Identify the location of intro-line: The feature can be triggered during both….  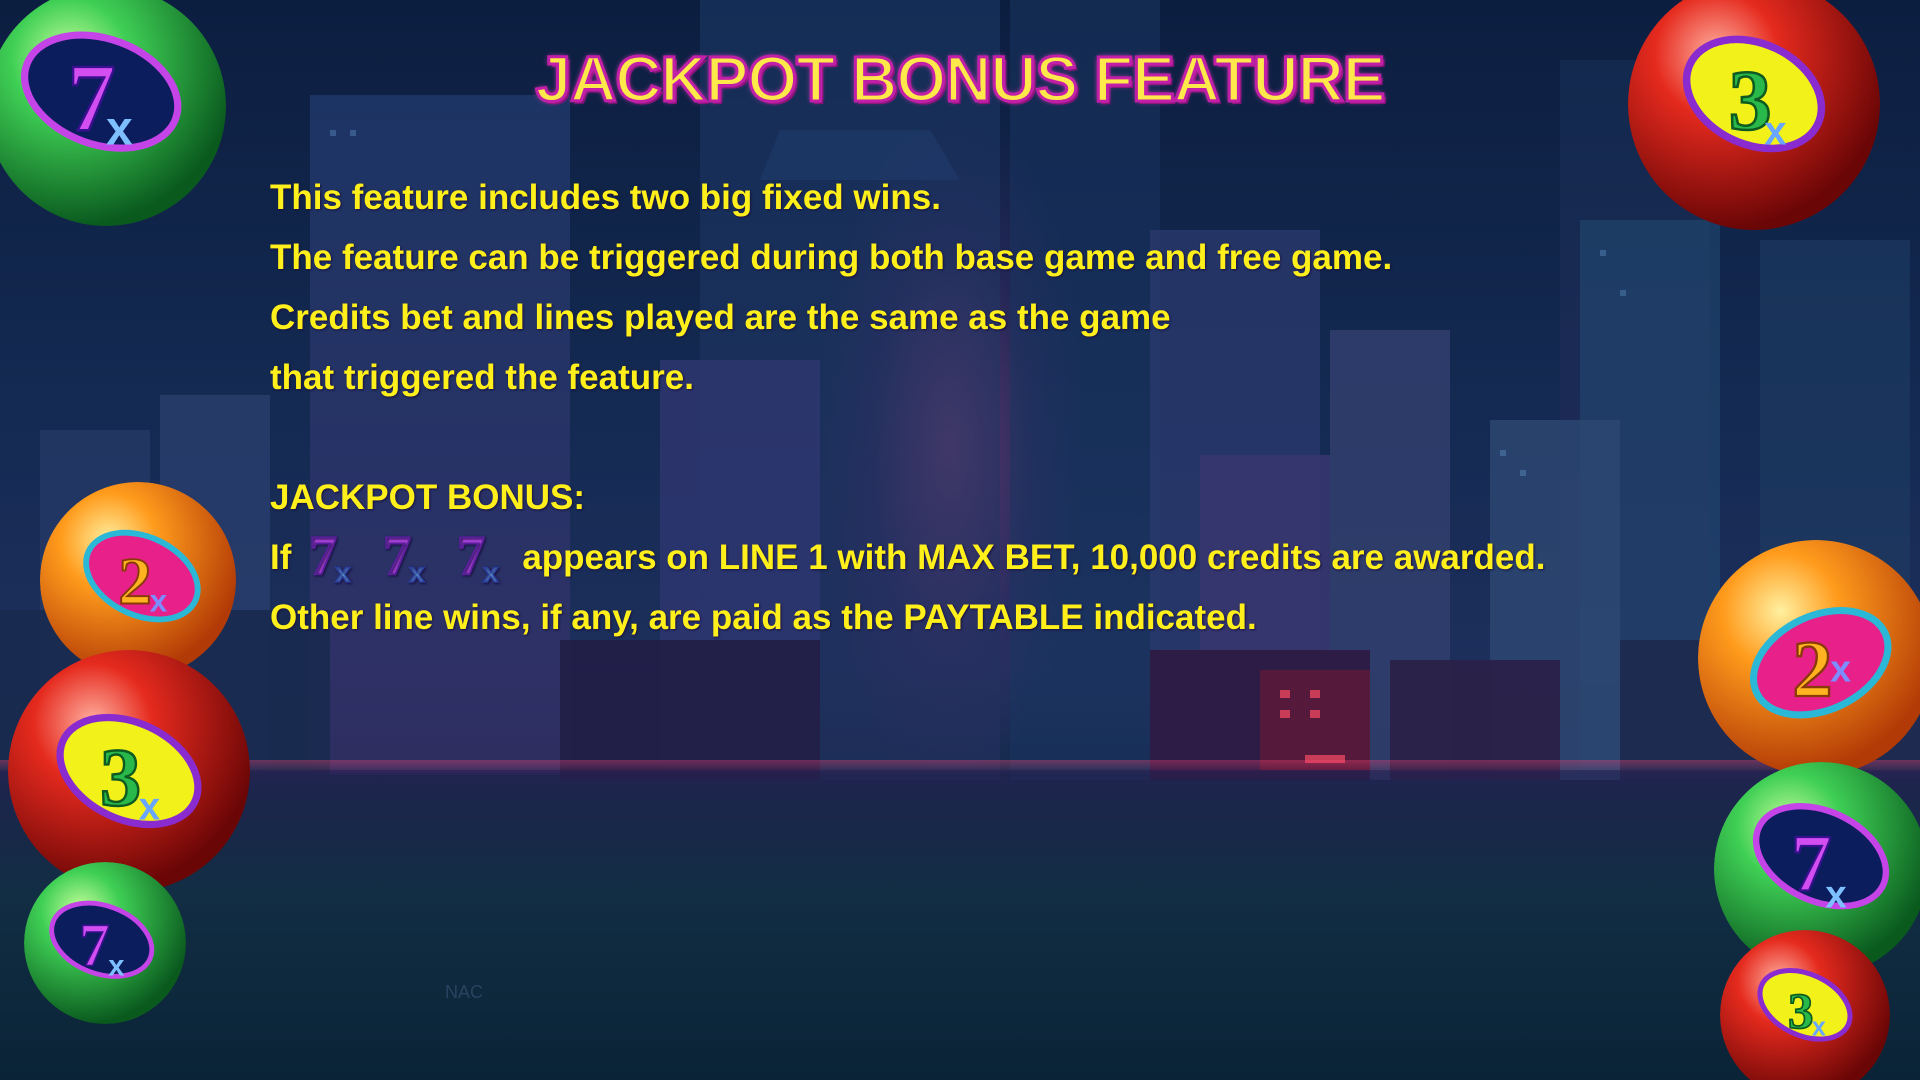
(831, 257).